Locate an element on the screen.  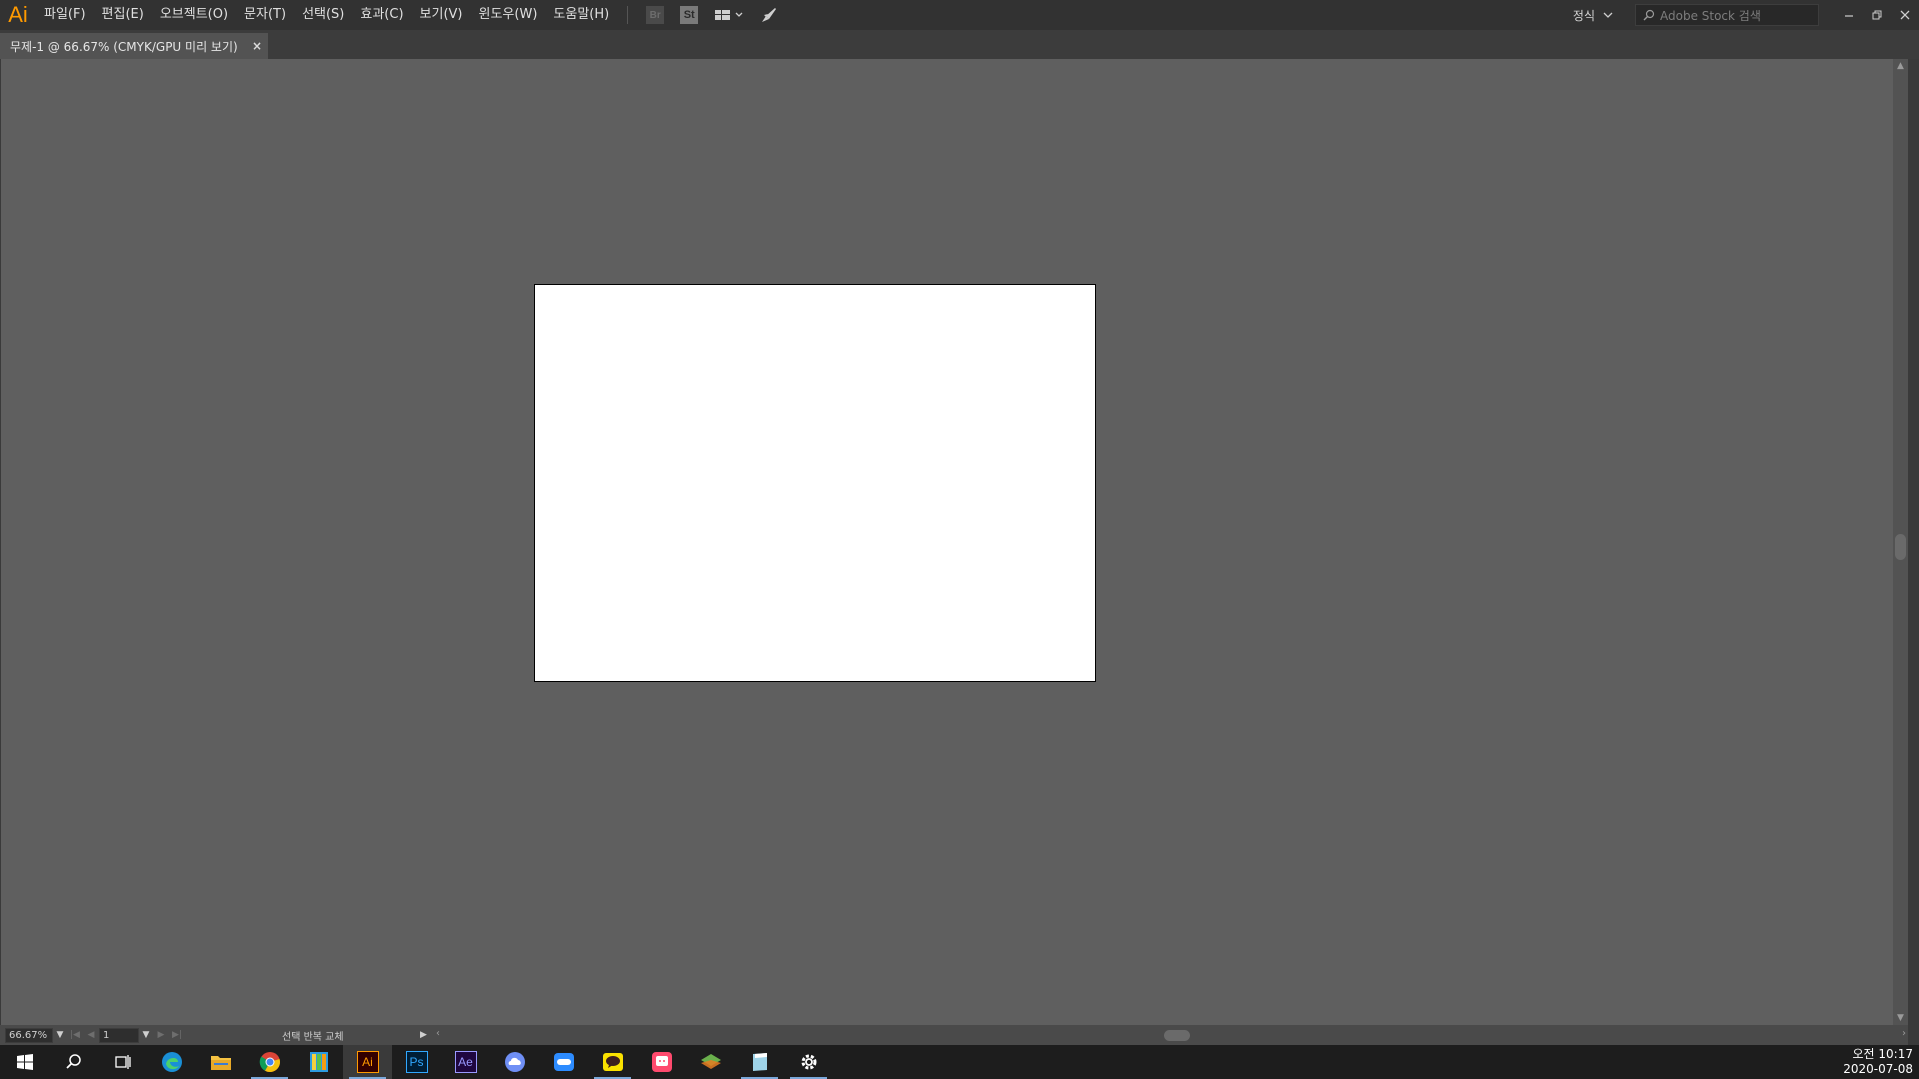
rocket-icon is located at coordinates (769, 15).